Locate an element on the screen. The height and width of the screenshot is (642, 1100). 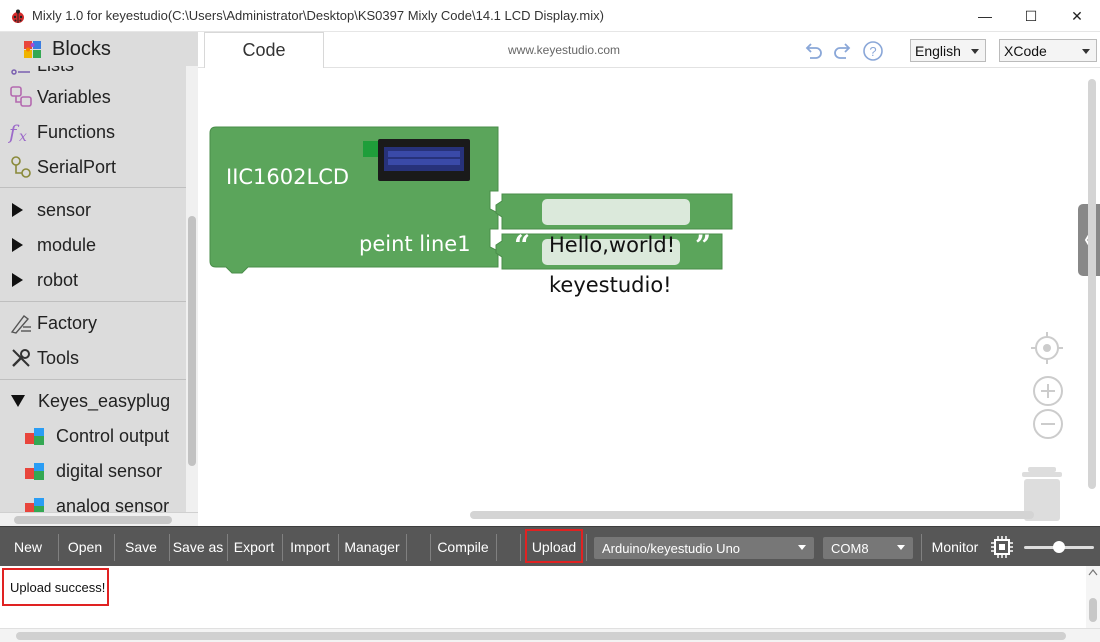
line2-text: keyestudio! is located at coordinates (610, 285).